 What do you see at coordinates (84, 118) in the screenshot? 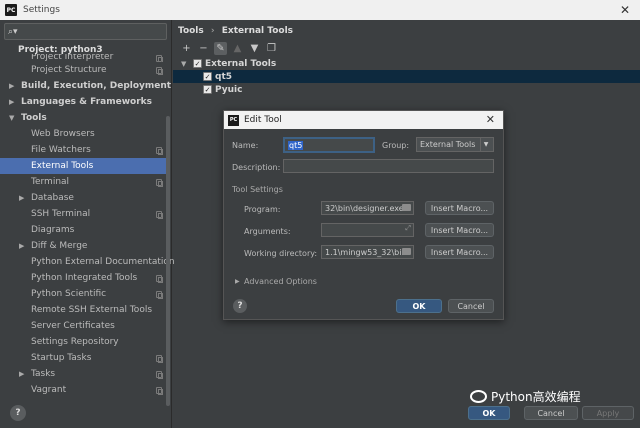
I see `sidebar-item: ▼ Tools` at bounding box center [84, 118].